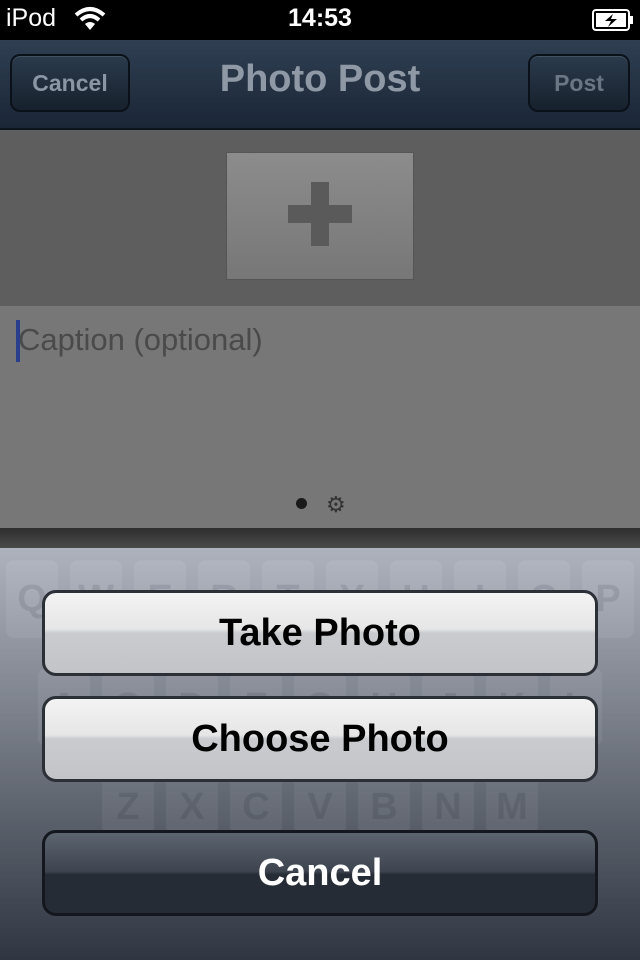 This screenshot has width=640, height=960. I want to click on battery-icon, so click(613, 22).